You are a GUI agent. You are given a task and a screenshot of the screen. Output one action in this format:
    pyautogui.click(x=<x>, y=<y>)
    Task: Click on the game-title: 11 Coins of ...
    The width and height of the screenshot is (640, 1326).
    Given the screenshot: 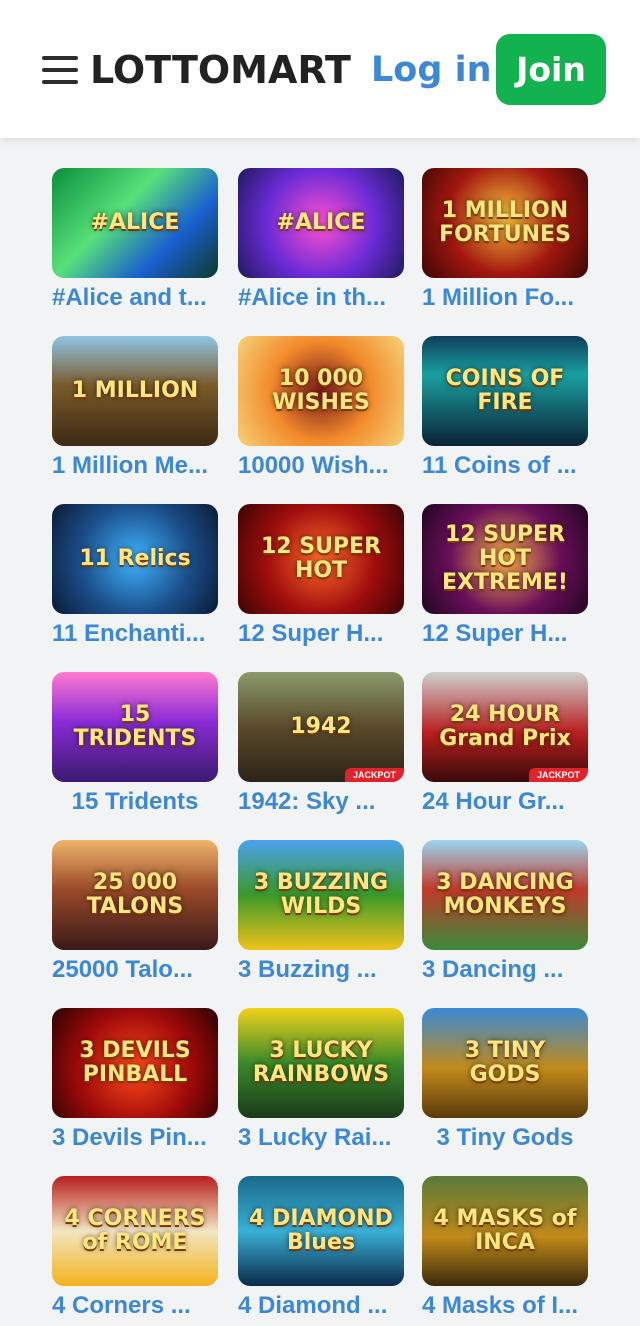 What is the action you would take?
    pyautogui.click(x=505, y=466)
    